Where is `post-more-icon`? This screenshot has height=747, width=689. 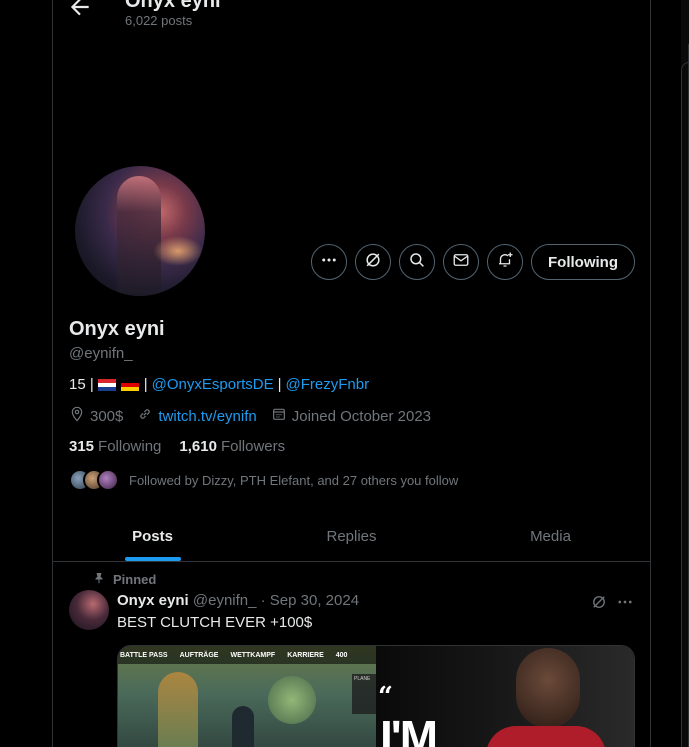 post-more-icon is located at coordinates (625, 602).